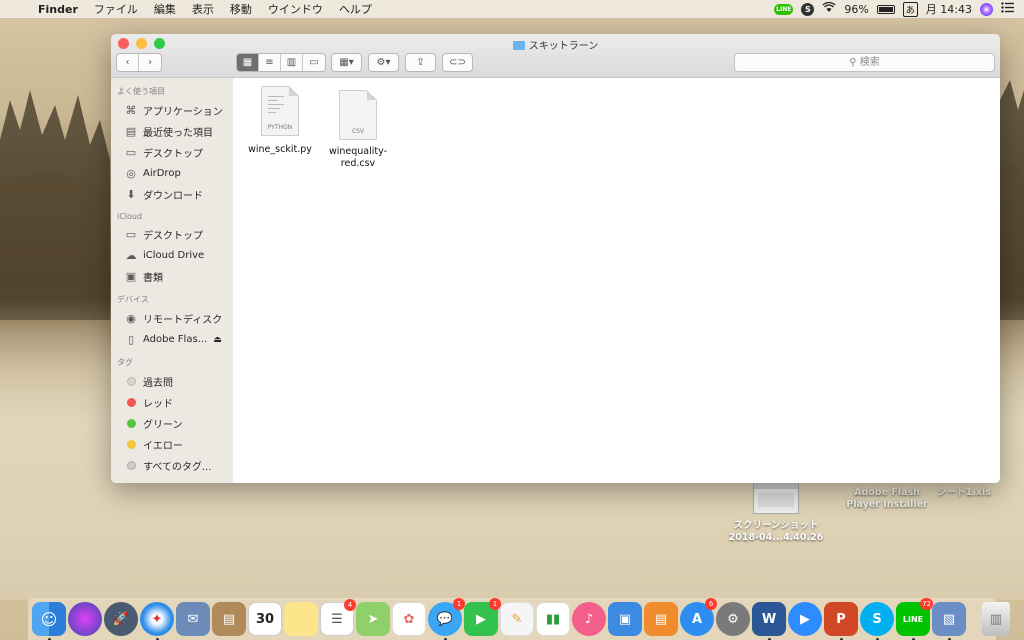 The width and height of the screenshot is (1024, 640). What do you see at coordinates (128, 62) in the screenshot?
I see `back-button: ‹` at bounding box center [128, 62].